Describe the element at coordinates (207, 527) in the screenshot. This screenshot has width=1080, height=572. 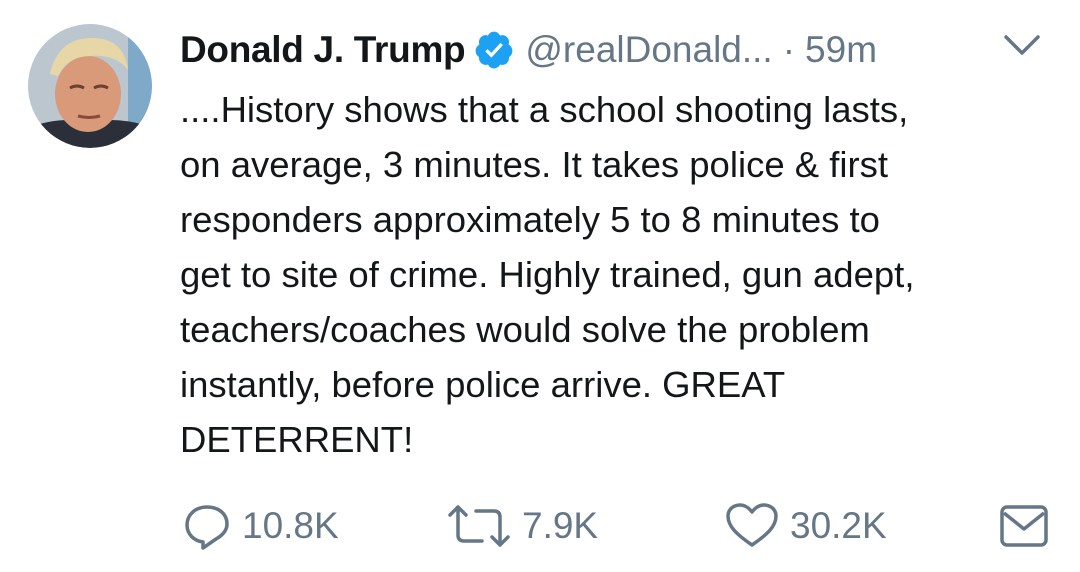
I see `reply-icon` at that location.